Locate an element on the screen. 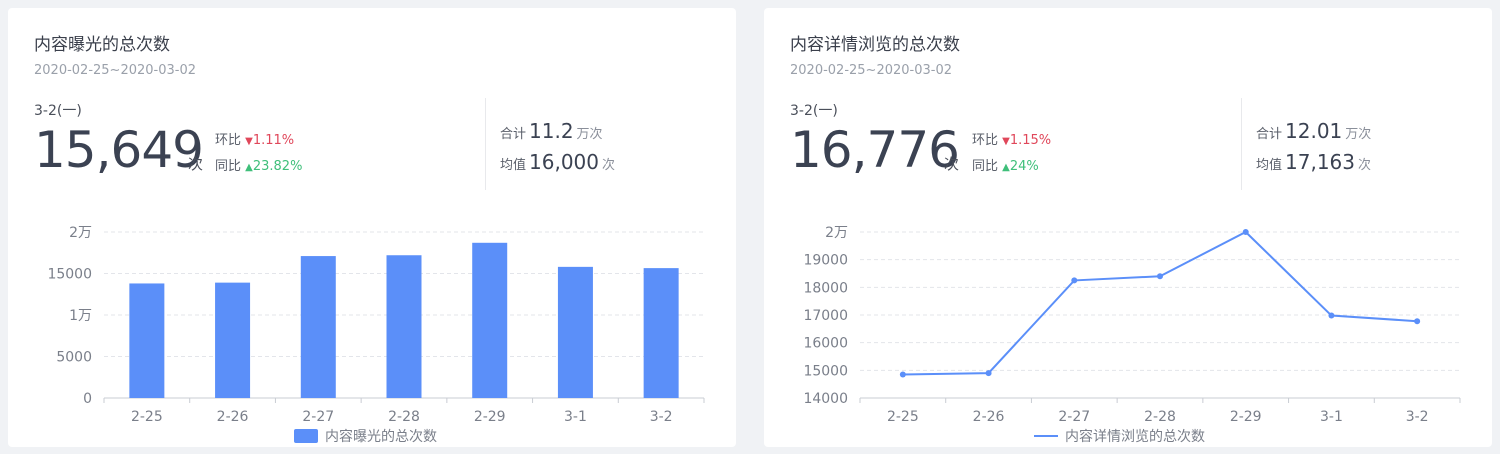 This screenshot has height=454, width=1500. total-value: 12.01 is located at coordinates (1314, 131).